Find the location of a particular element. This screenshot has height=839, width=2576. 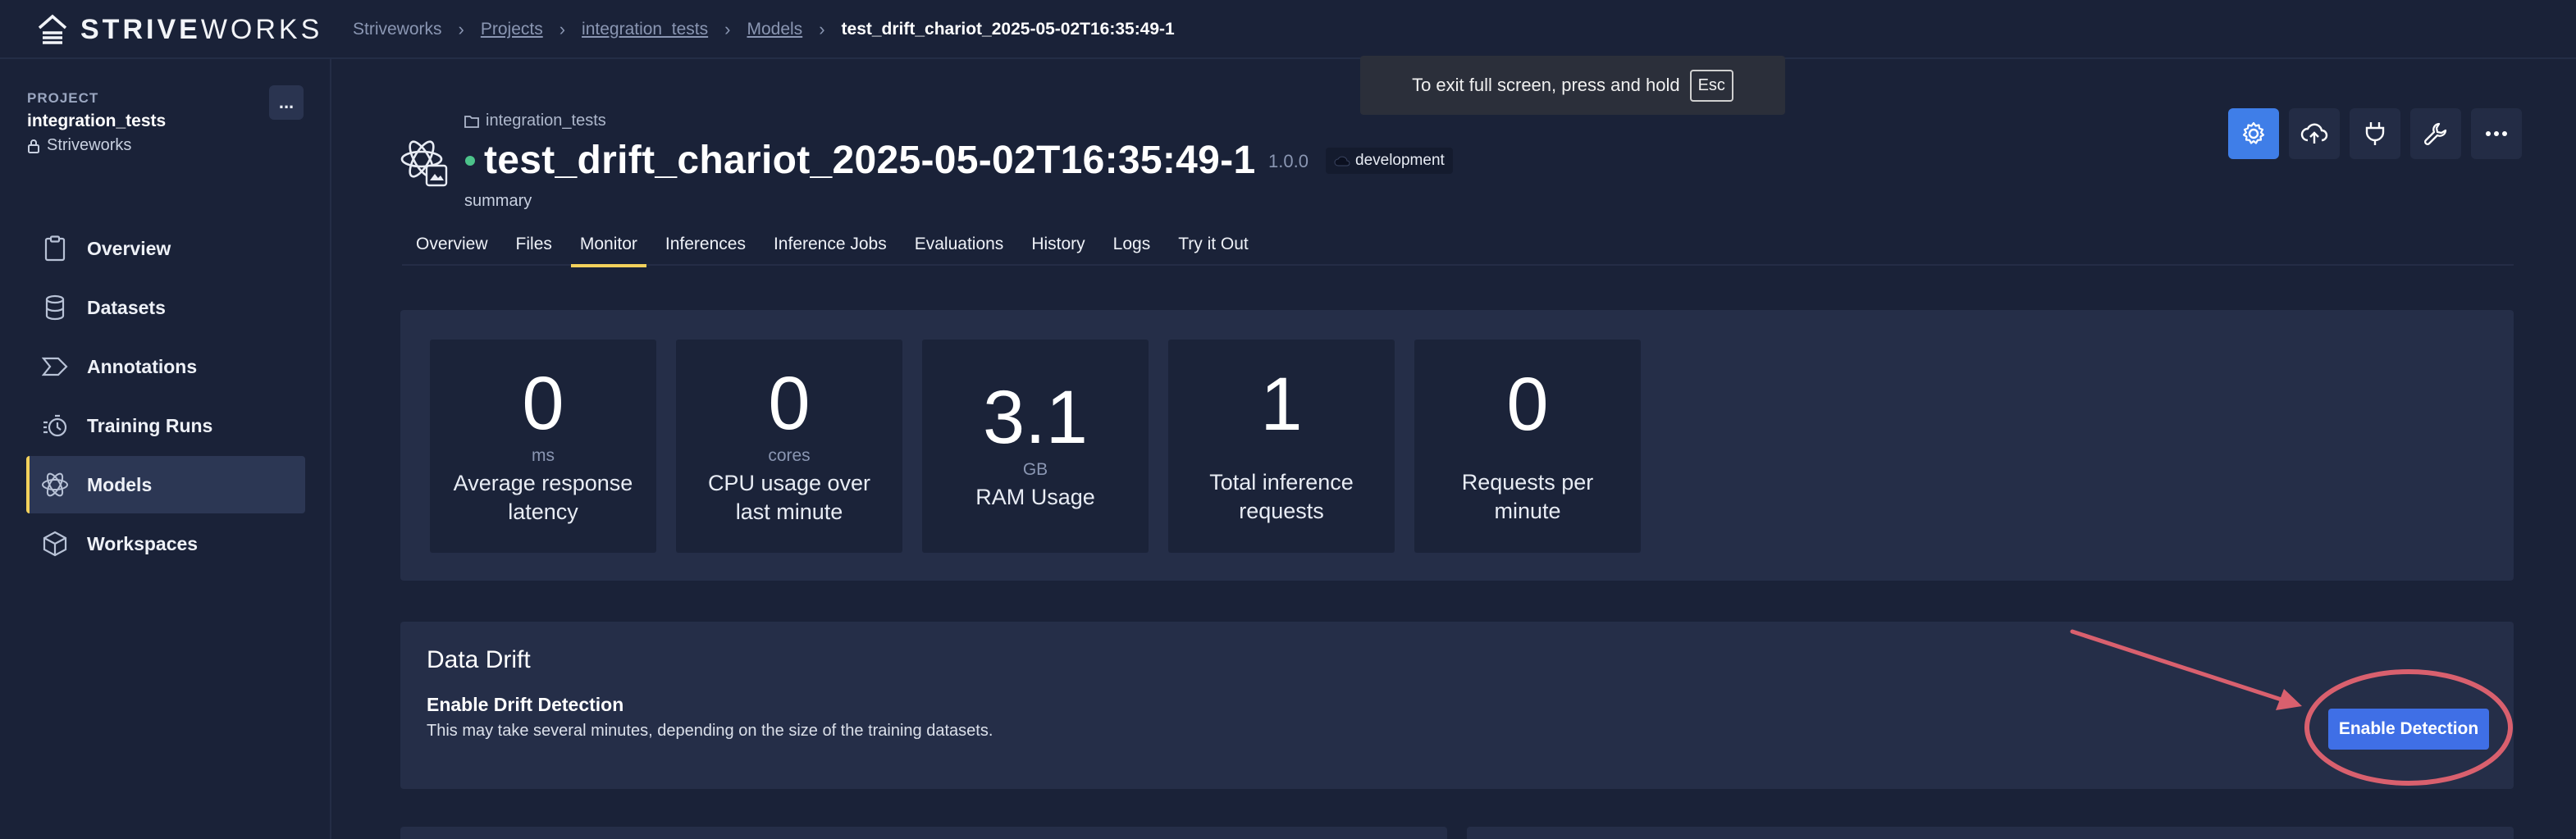

metric-label: Total inference requests is located at coordinates (1282, 496).